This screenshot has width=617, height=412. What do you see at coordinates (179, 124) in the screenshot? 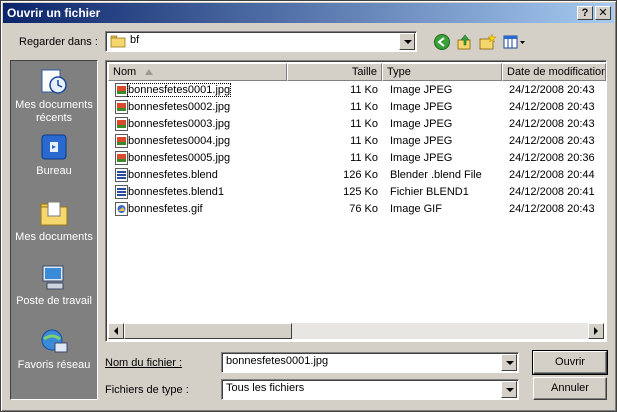
I see `file-name: bonnesfetes0003.jpg` at bounding box center [179, 124].